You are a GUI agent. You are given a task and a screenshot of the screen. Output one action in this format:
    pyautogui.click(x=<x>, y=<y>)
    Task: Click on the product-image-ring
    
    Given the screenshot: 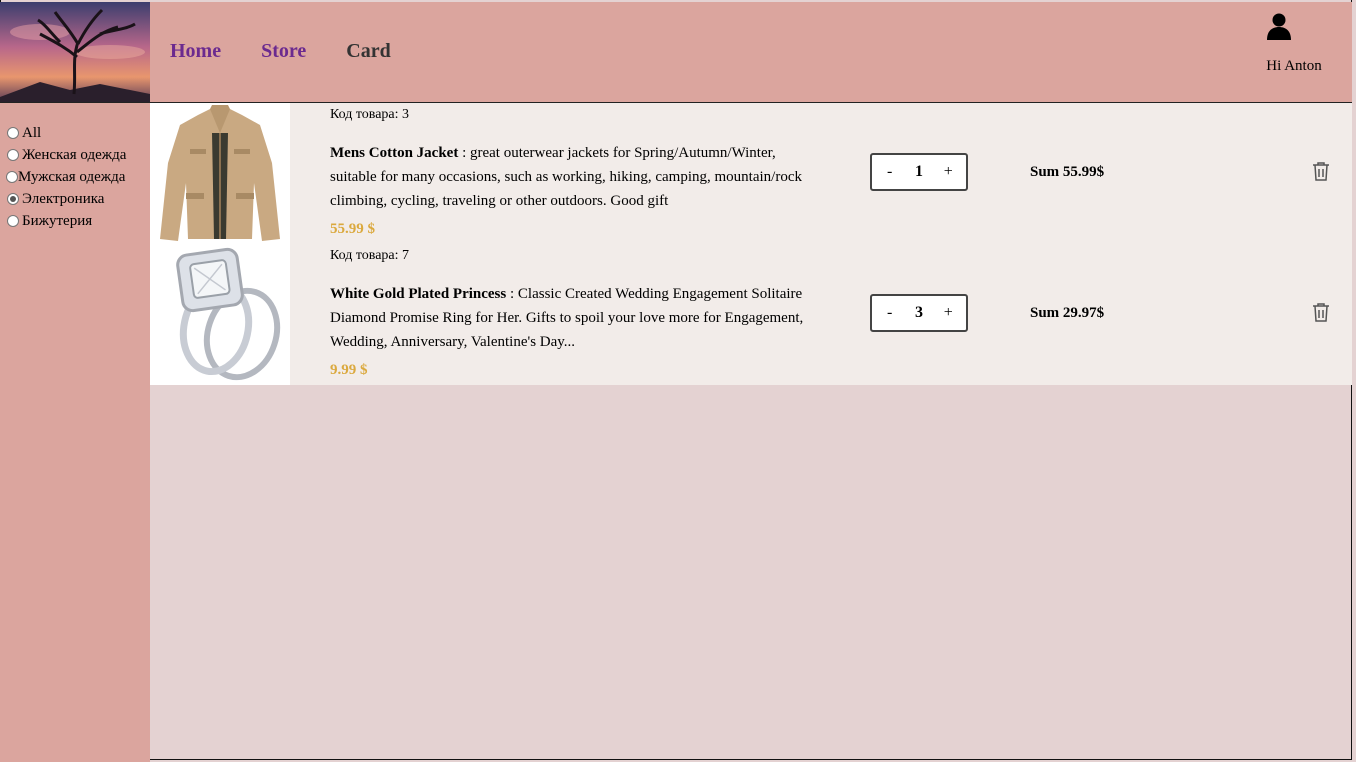 What is the action you would take?
    pyautogui.click(x=220, y=314)
    